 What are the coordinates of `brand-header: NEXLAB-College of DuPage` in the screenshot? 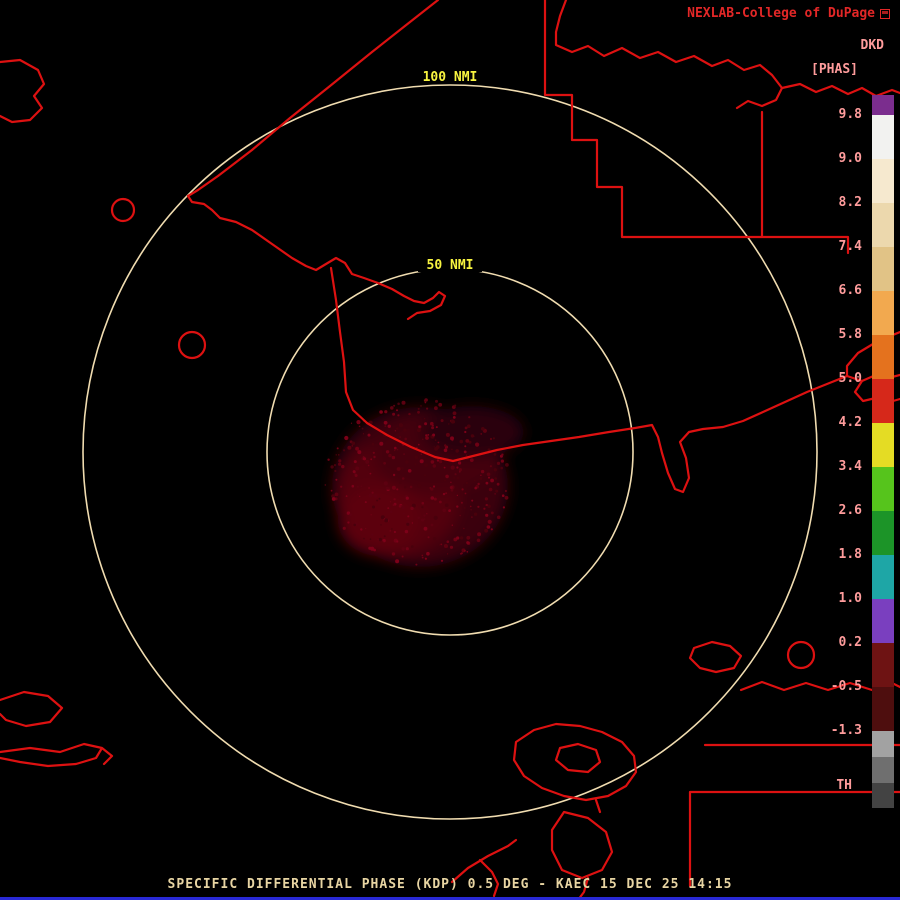 It's located at (788, 13).